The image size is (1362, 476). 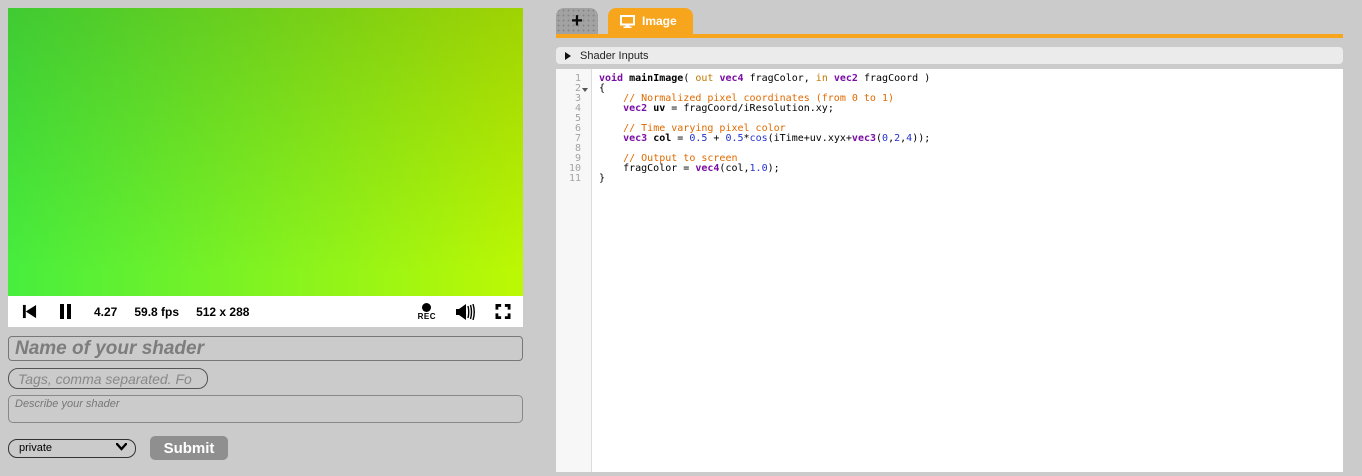 I want to click on pause-icon, so click(x=65, y=311).